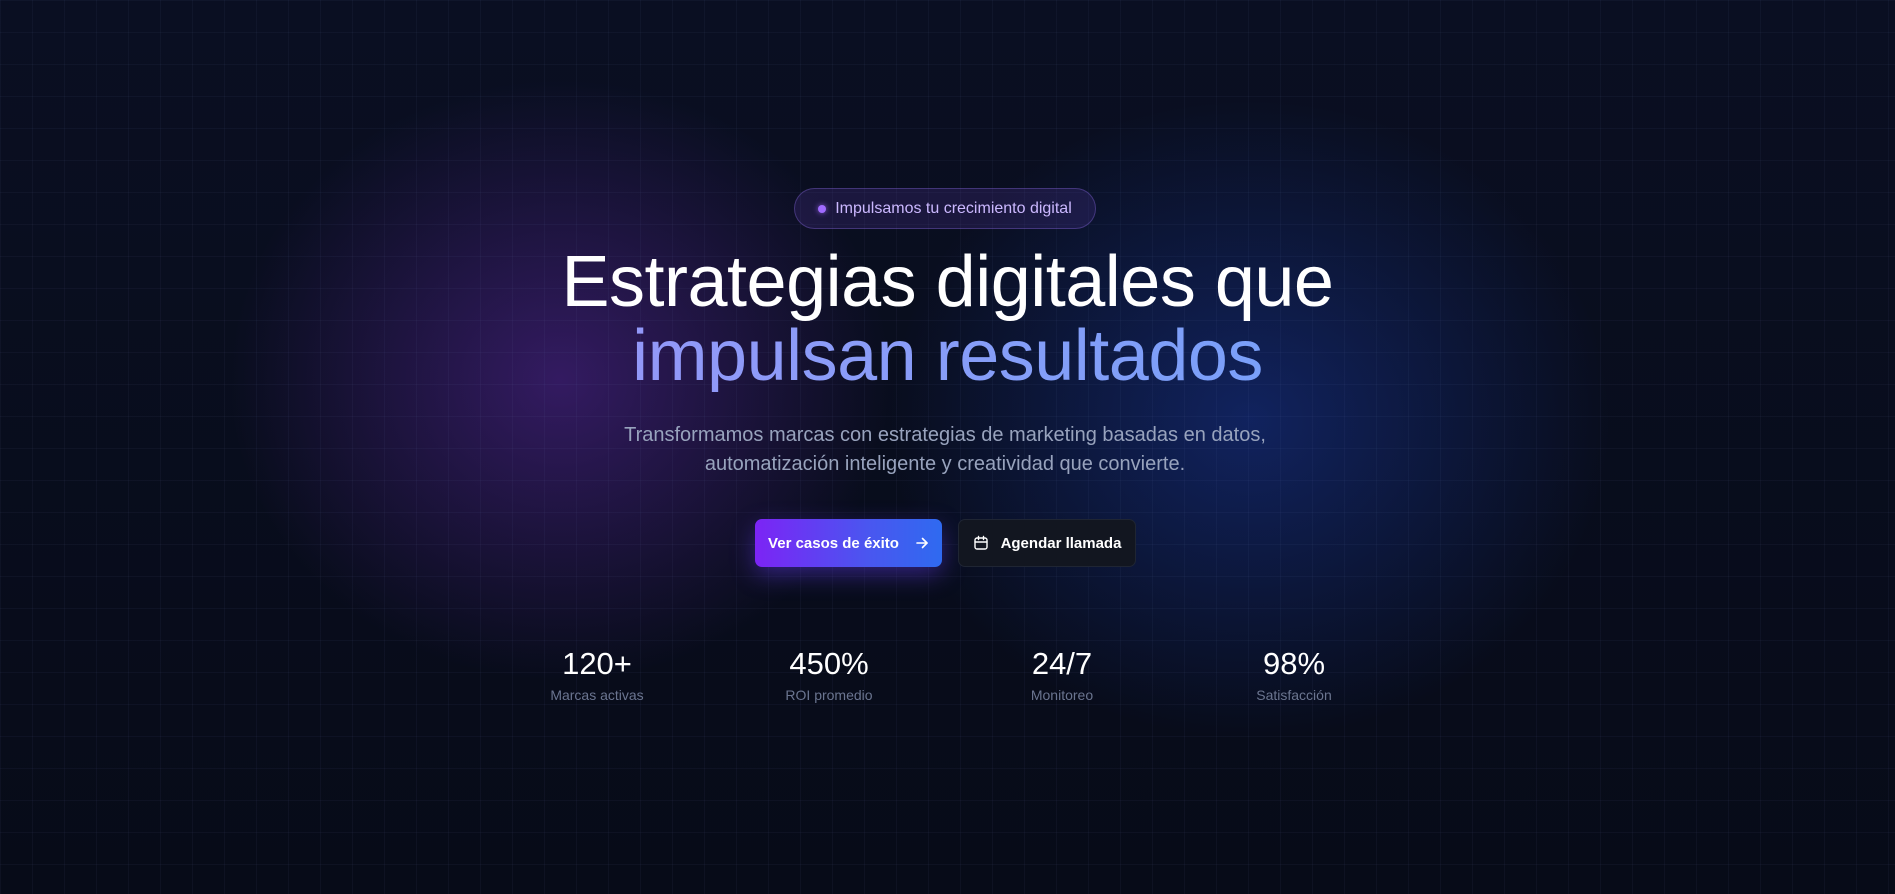 This screenshot has width=1895, height=894. I want to click on view-success-cases-button: Ver casos de éxito, so click(848, 543).